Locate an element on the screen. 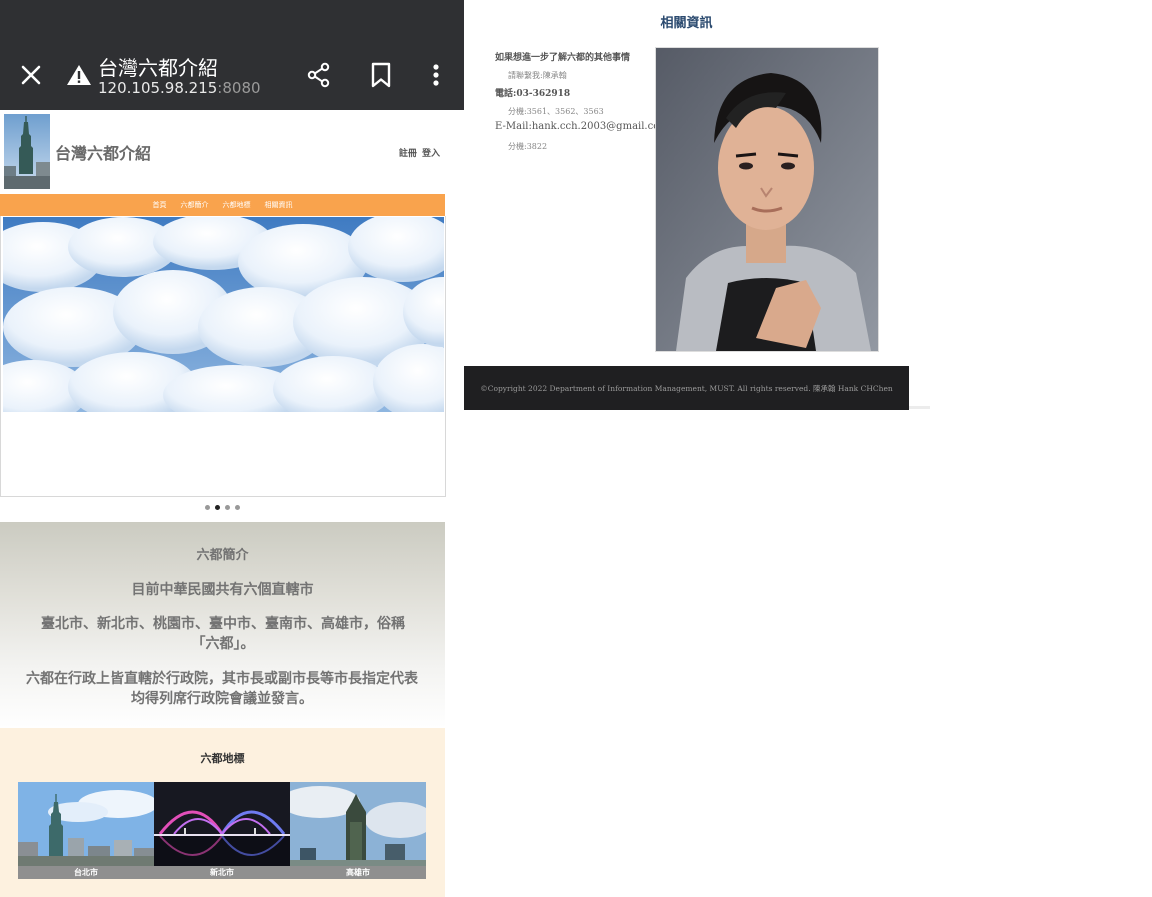  bookmark-icon is located at coordinates (381, 75).